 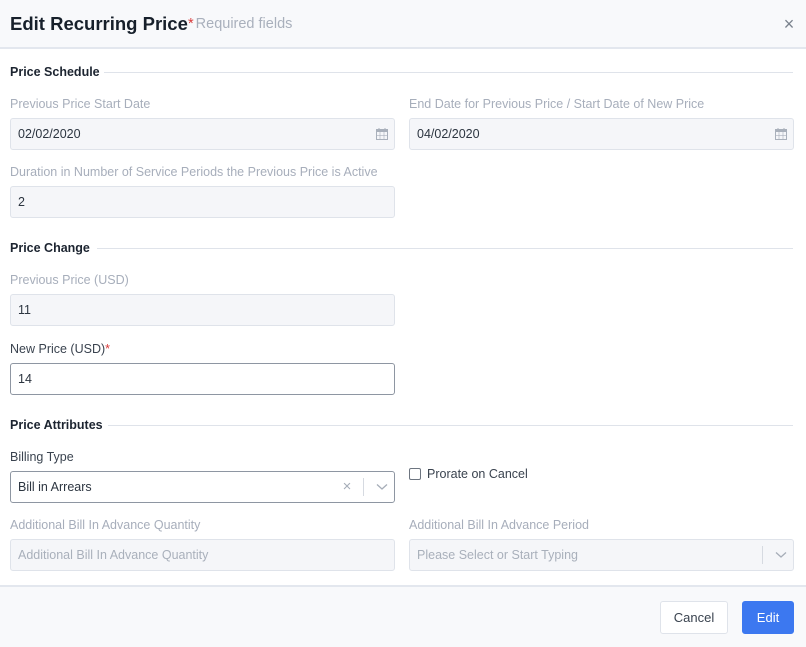 I want to click on end-date-value: 04/02/2020, so click(x=448, y=134).